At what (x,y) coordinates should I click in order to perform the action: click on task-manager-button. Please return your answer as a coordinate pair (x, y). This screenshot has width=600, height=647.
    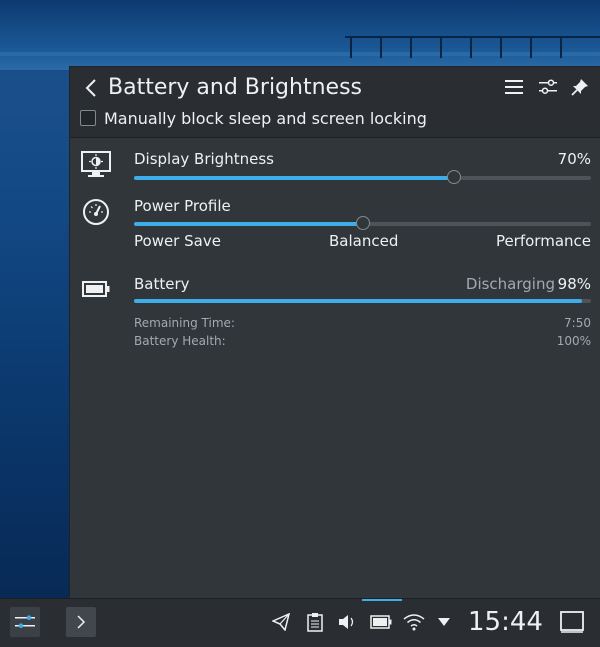
    Looking at the image, I should click on (81, 622).